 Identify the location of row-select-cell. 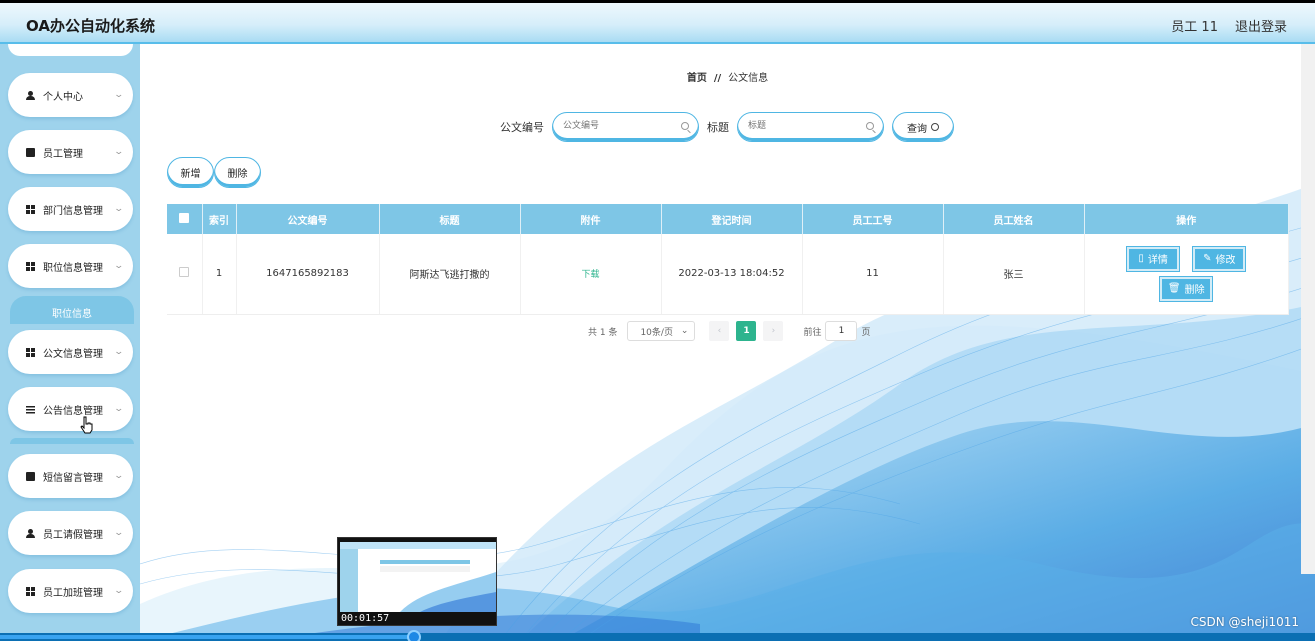
(185, 274).